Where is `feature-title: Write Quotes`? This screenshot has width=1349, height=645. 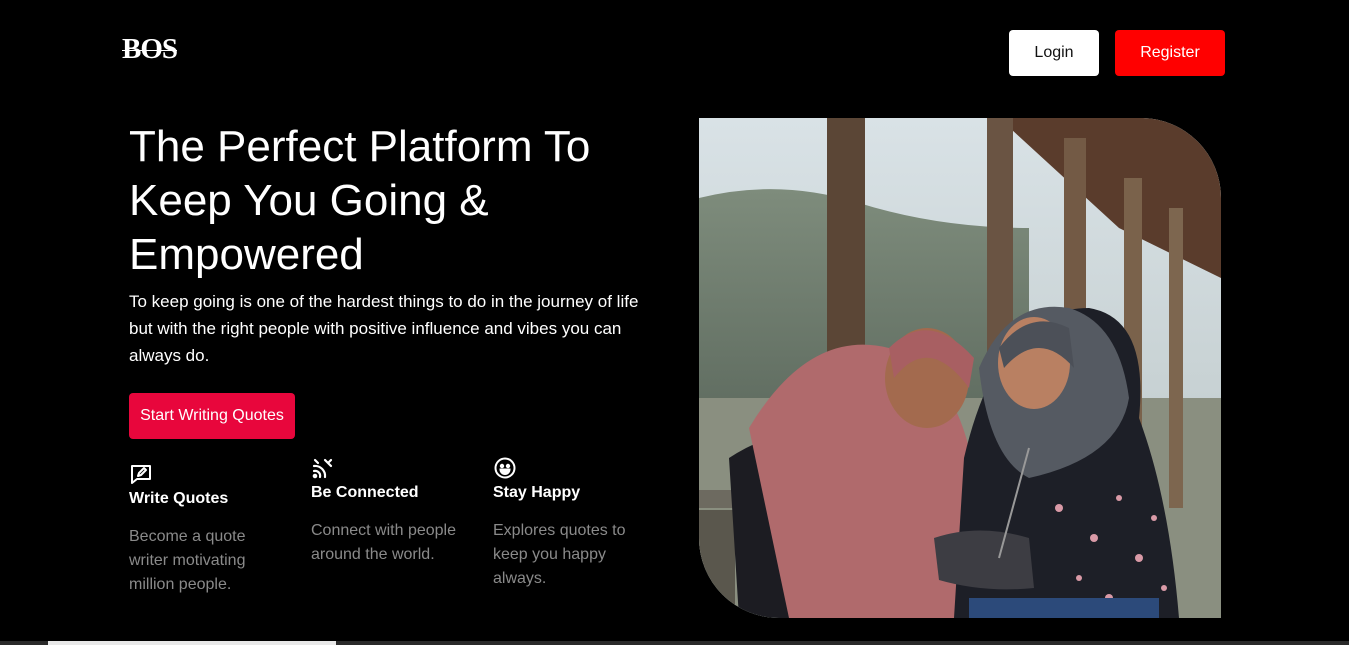
feature-title: Write Quotes is located at coordinates (179, 498).